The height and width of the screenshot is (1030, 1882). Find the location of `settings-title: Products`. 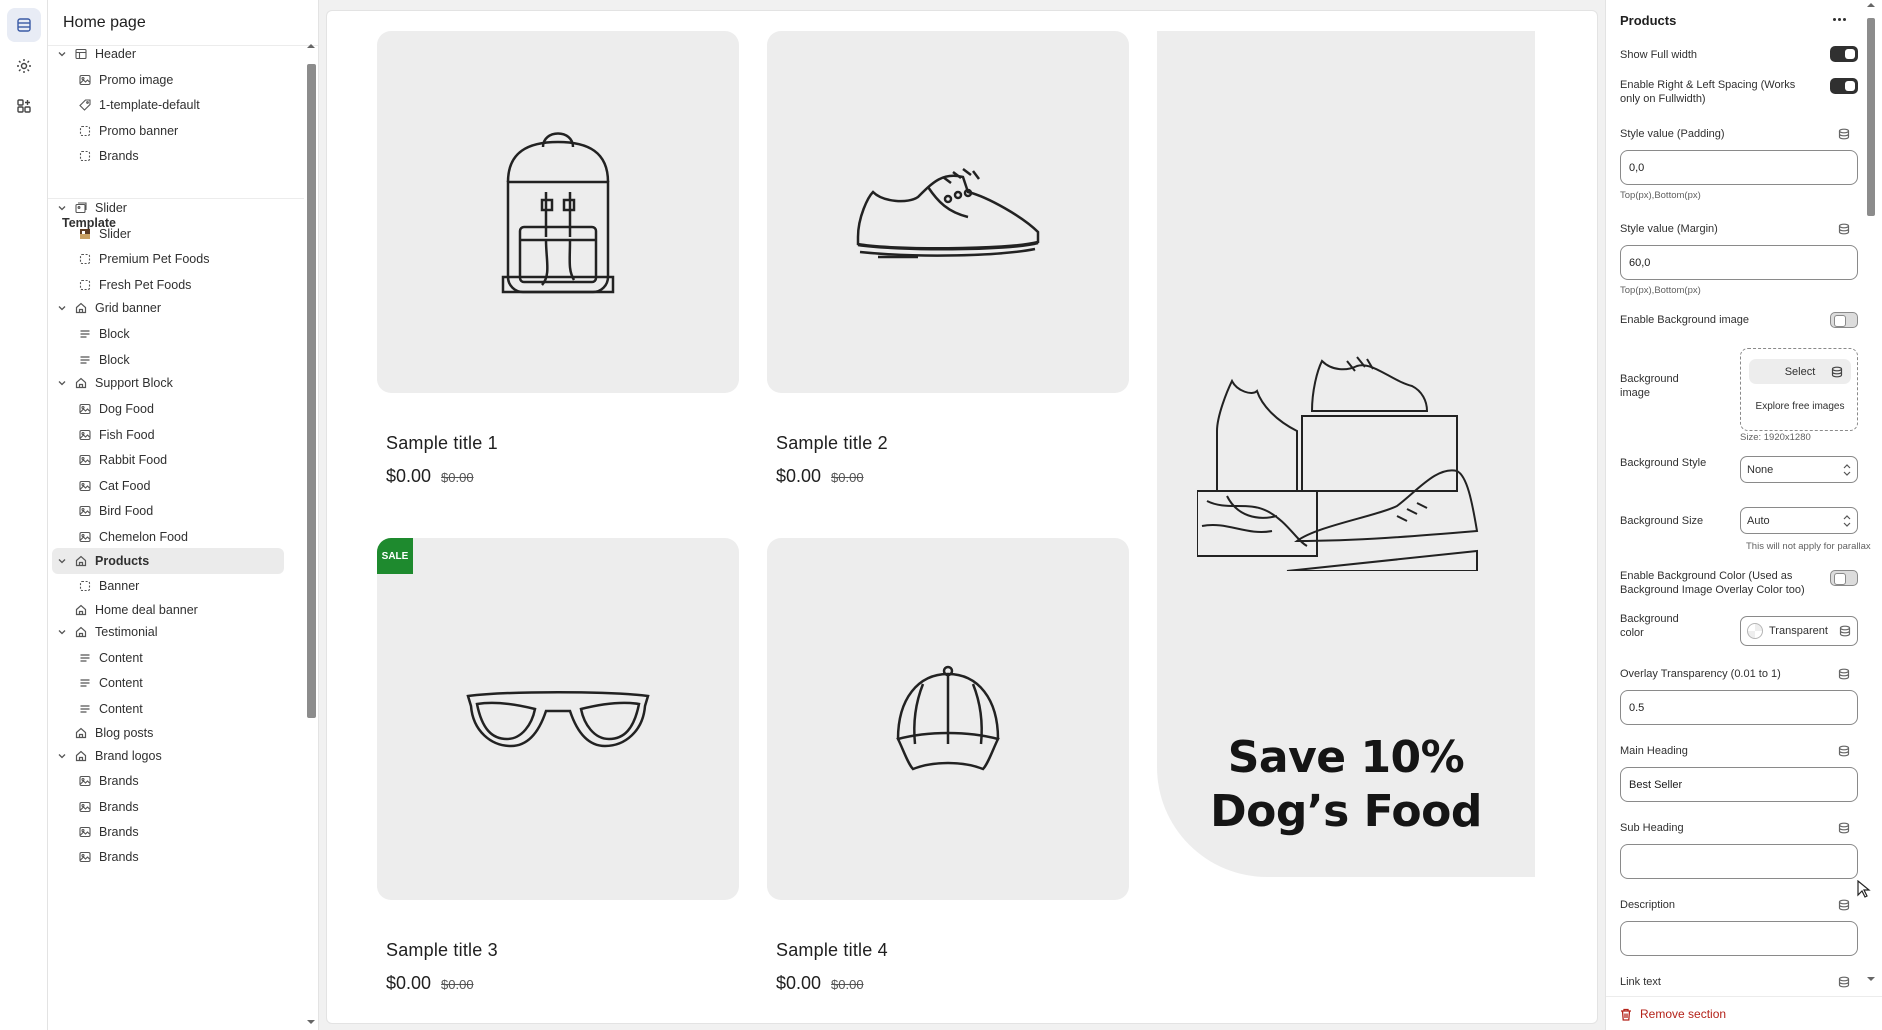

settings-title: Products is located at coordinates (1648, 20).